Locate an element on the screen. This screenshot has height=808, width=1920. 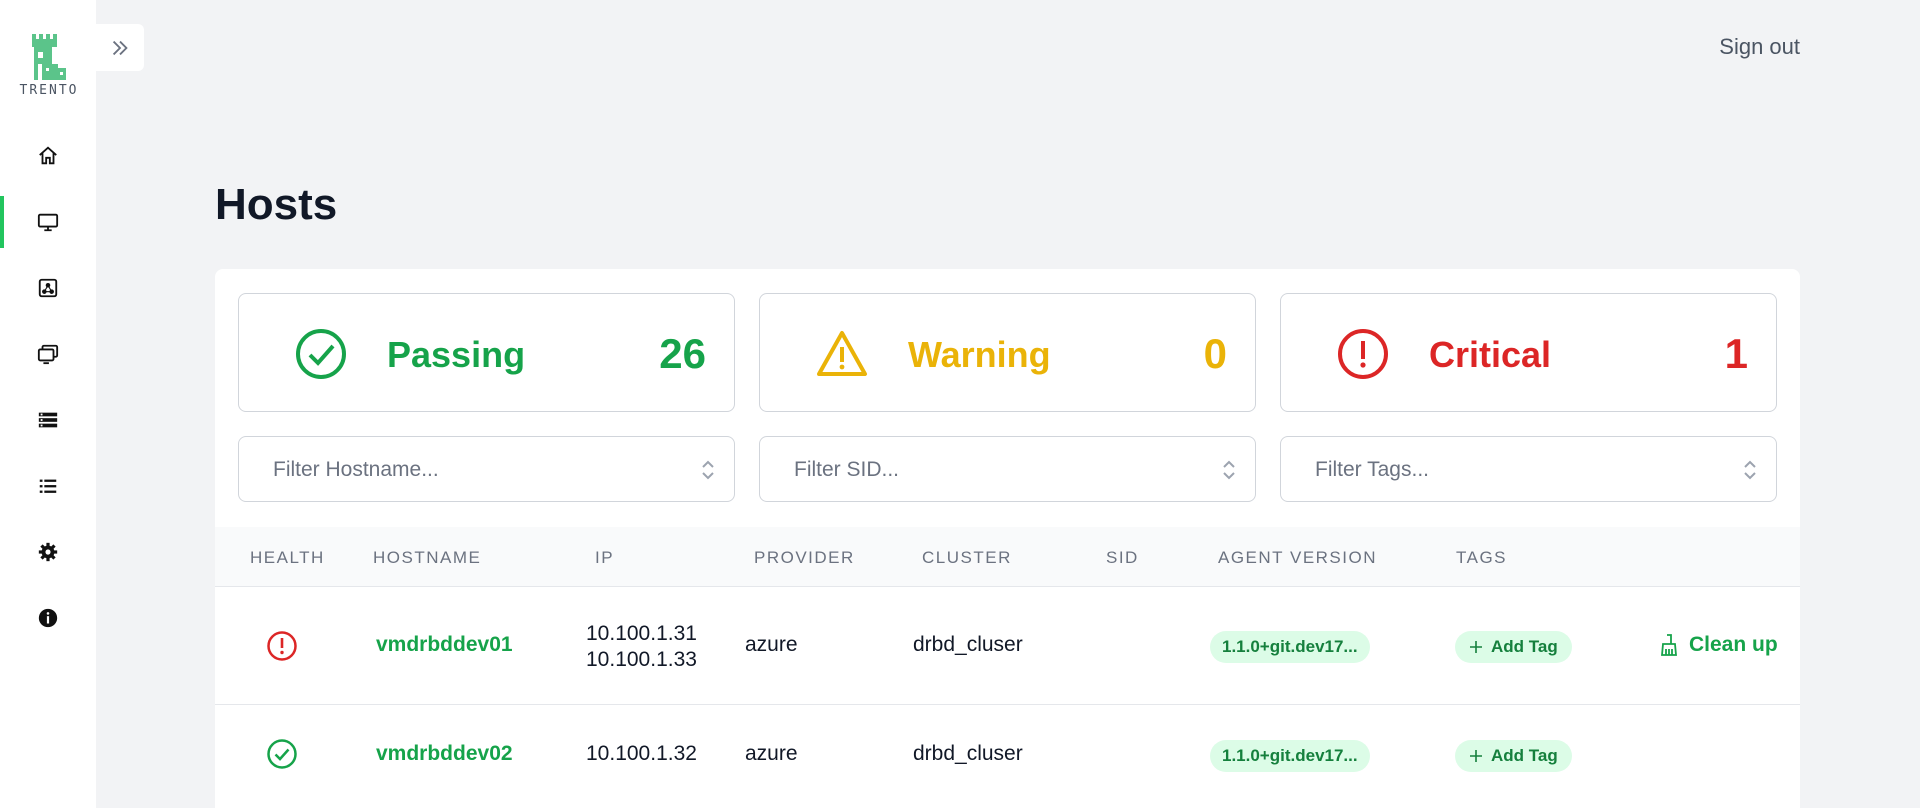
expand-sidebar-button is located at coordinates (120, 47).